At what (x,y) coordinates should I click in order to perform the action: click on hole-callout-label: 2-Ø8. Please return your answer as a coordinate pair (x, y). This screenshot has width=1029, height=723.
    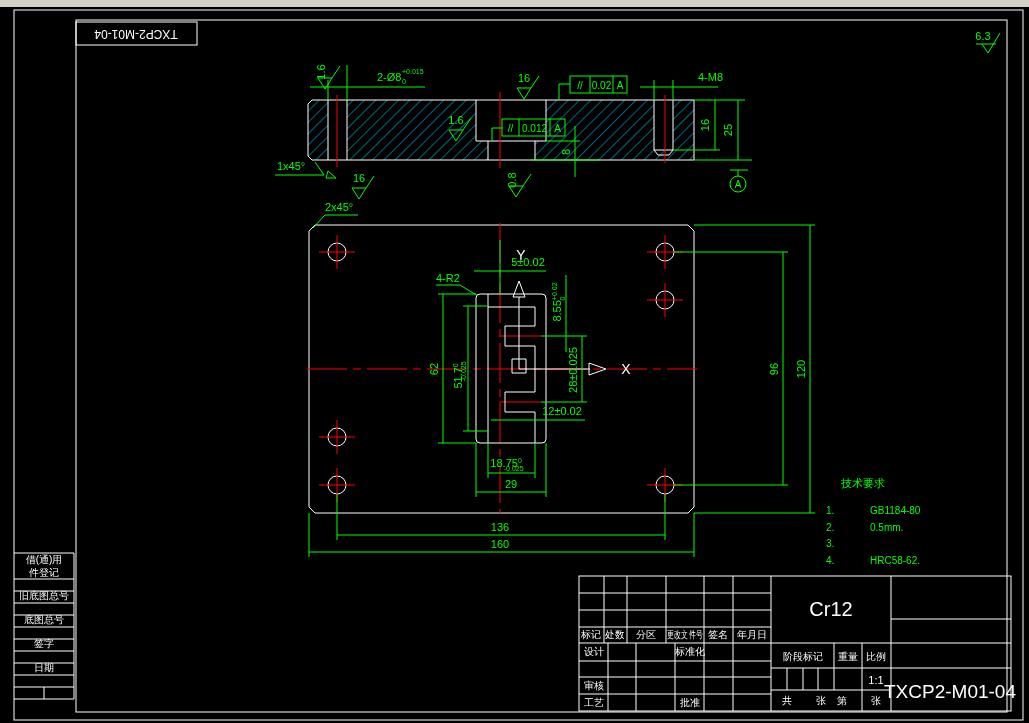
    Looking at the image, I should click on (389, 77).